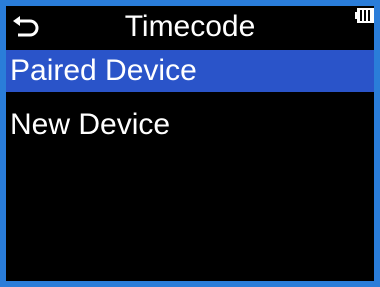 The width and height of the screenshot is (380, 287). What do you see at coordinates (90, 124) in the screenshot?
I see `menu-item-label: New Device` at bounding box center [90, 124].